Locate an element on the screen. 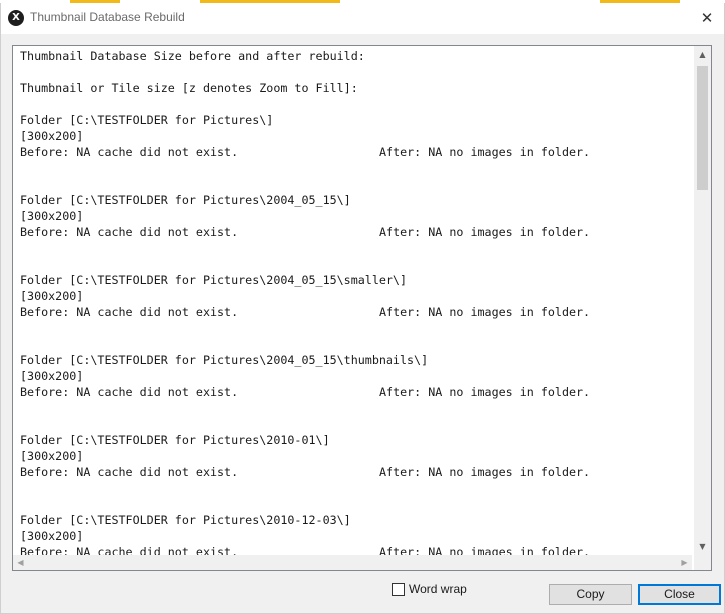  word-wrap-checkbox: Word wrap is located at coordinates (429, 589).